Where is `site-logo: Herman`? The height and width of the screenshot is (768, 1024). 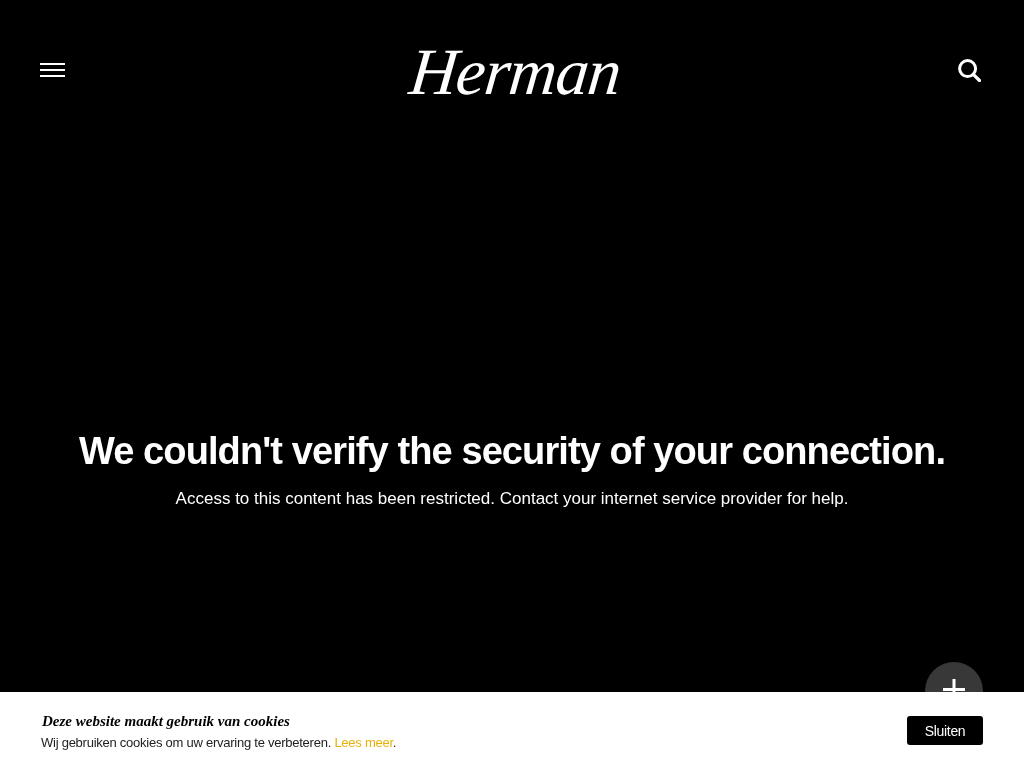
site-logo: Herman is located at coordinates (515, 72).